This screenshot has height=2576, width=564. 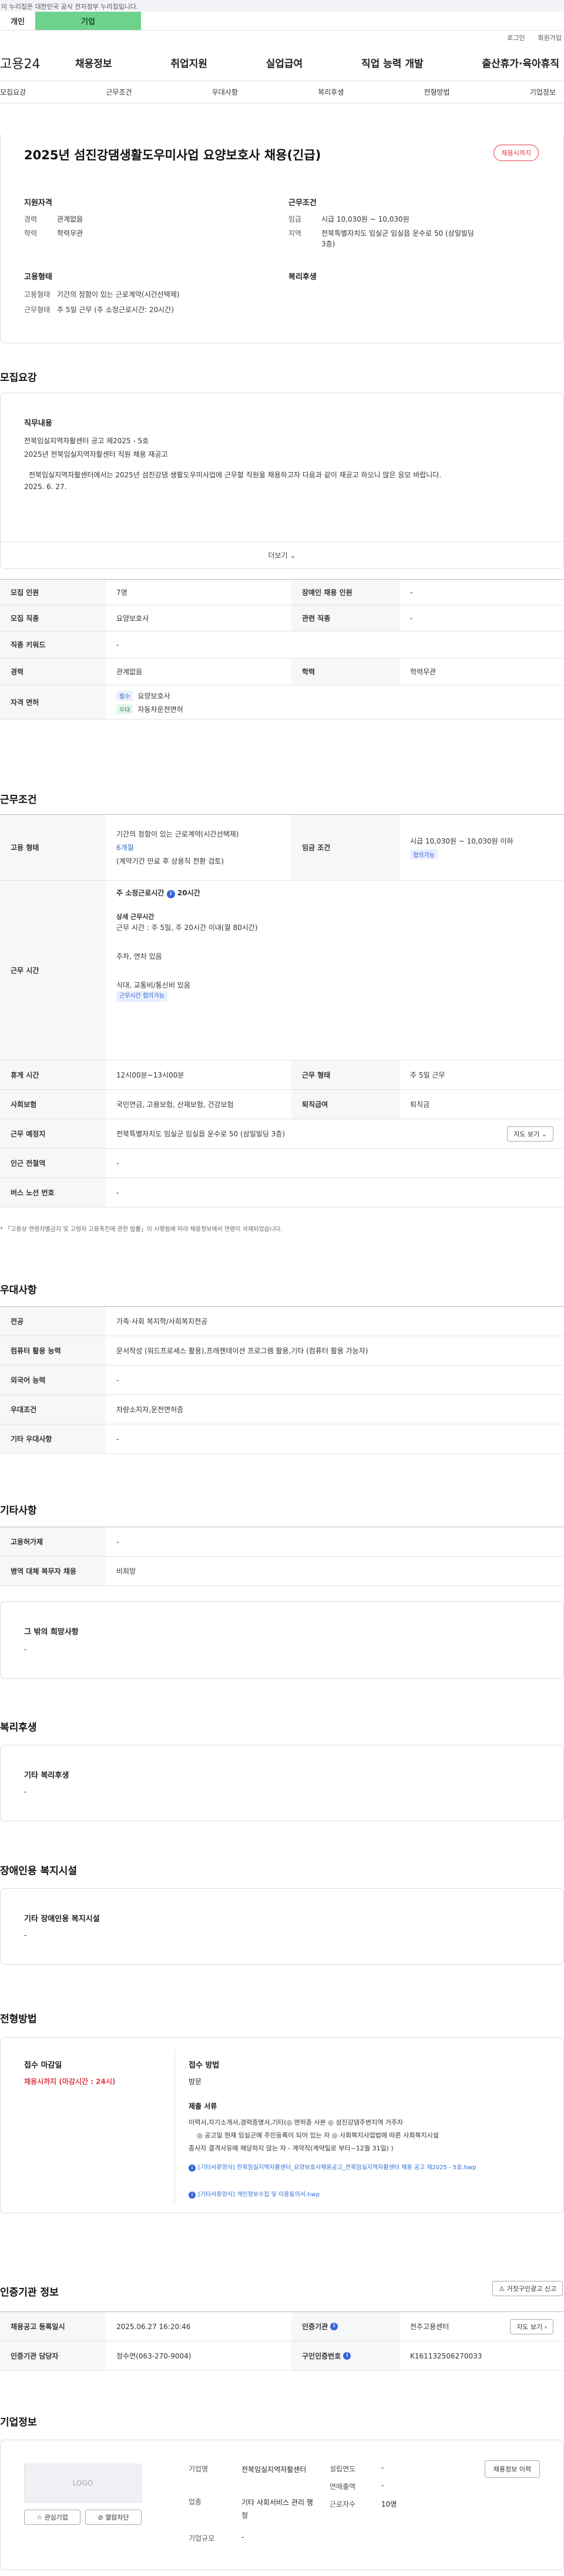 I want to click on disabled-sub-heading: 기타 장애인용 복지시설, so click(x=62, y=1919).